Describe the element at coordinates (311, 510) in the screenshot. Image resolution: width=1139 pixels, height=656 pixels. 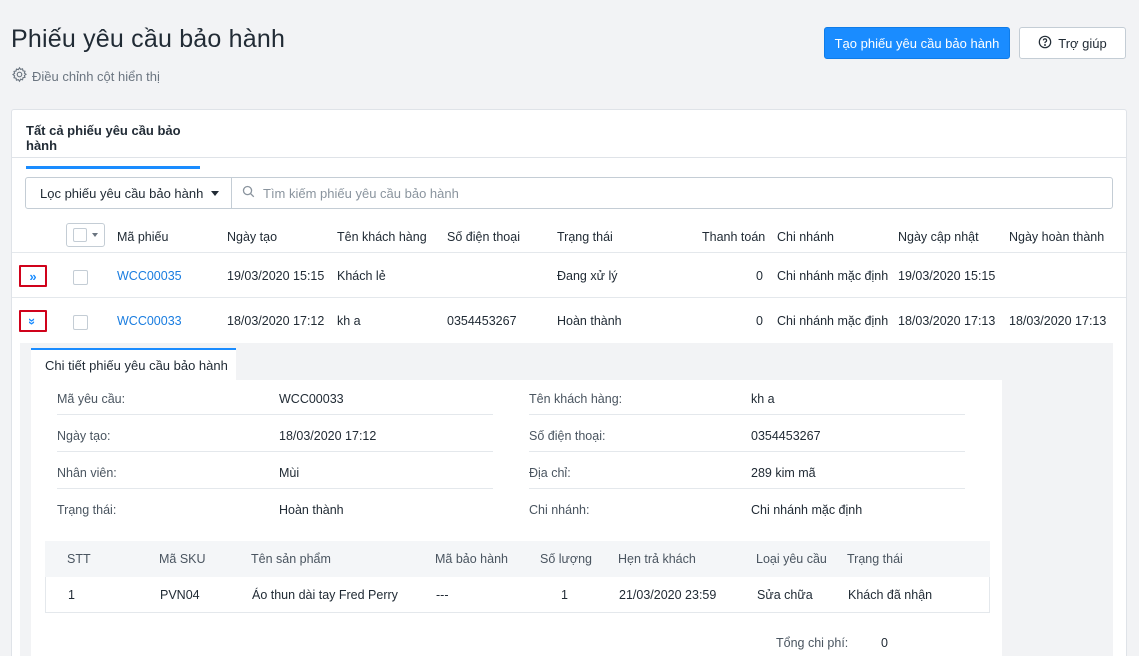
I see `detail-status-value: Hoàn thành` at that location.